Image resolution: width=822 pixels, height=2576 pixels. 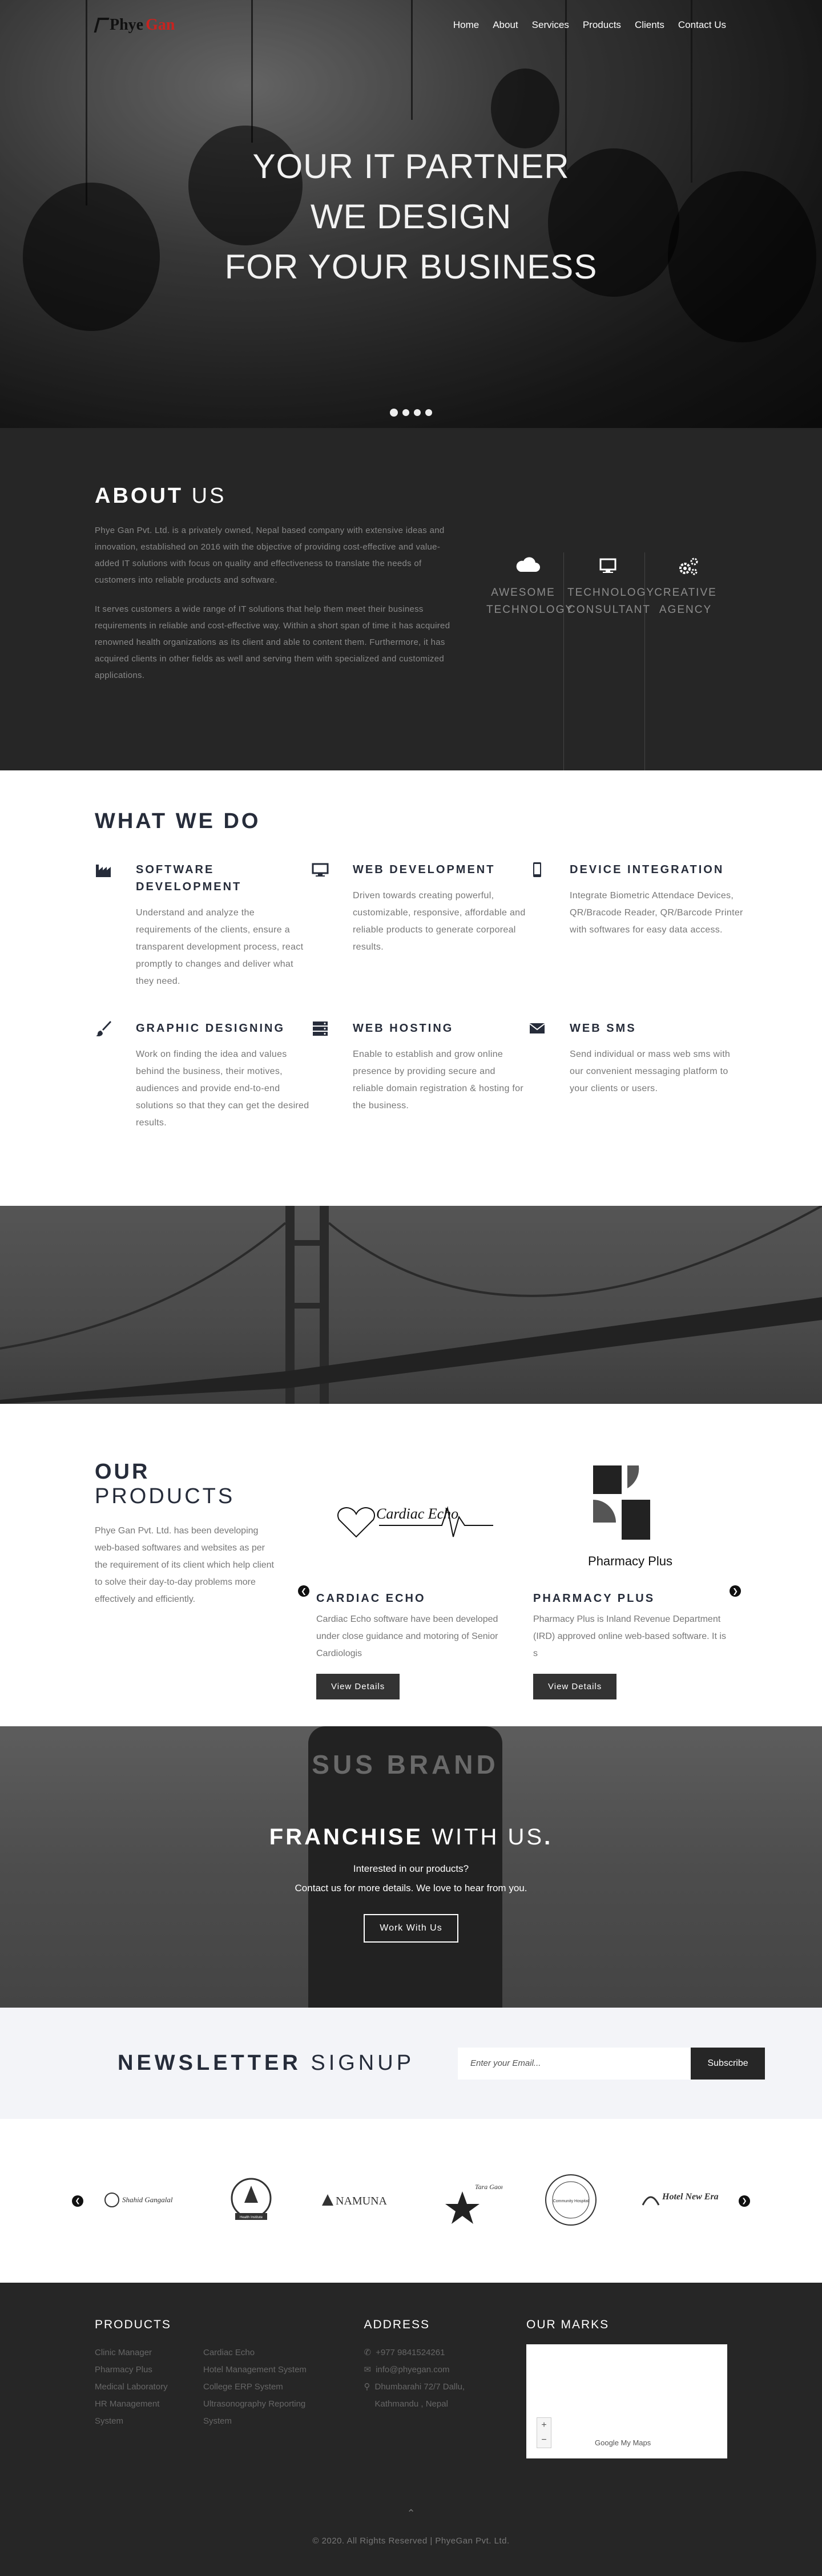 I want to click on client-logo: Community Hospital, so click(x=570, y=2200).